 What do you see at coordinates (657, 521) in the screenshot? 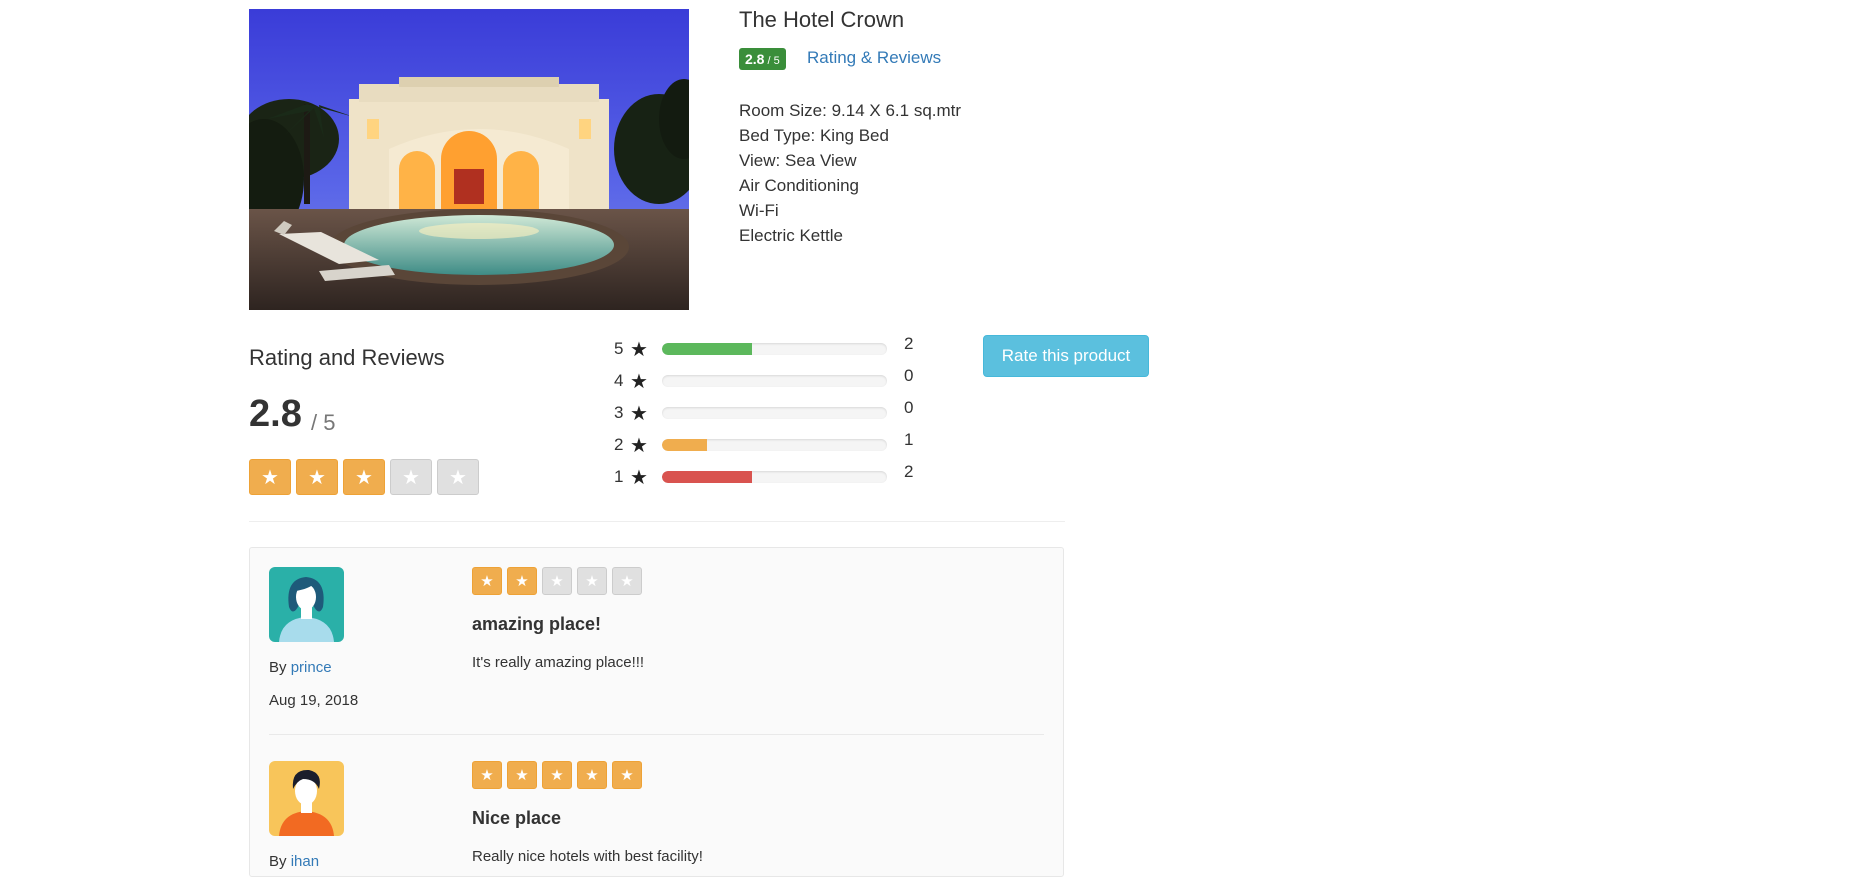
I see `section-divider` at bounding box center [657, 521].